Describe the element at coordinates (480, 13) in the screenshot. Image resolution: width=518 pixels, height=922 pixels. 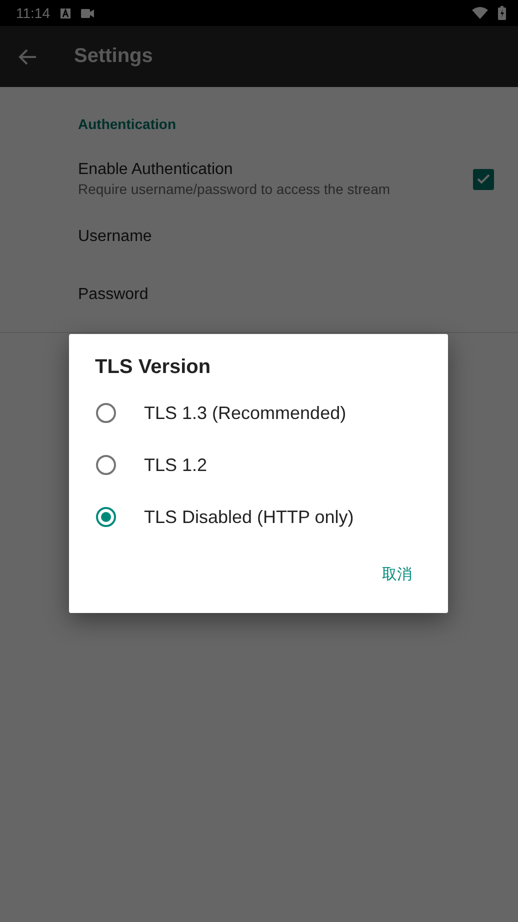
I see `wifi-icon` at that location.